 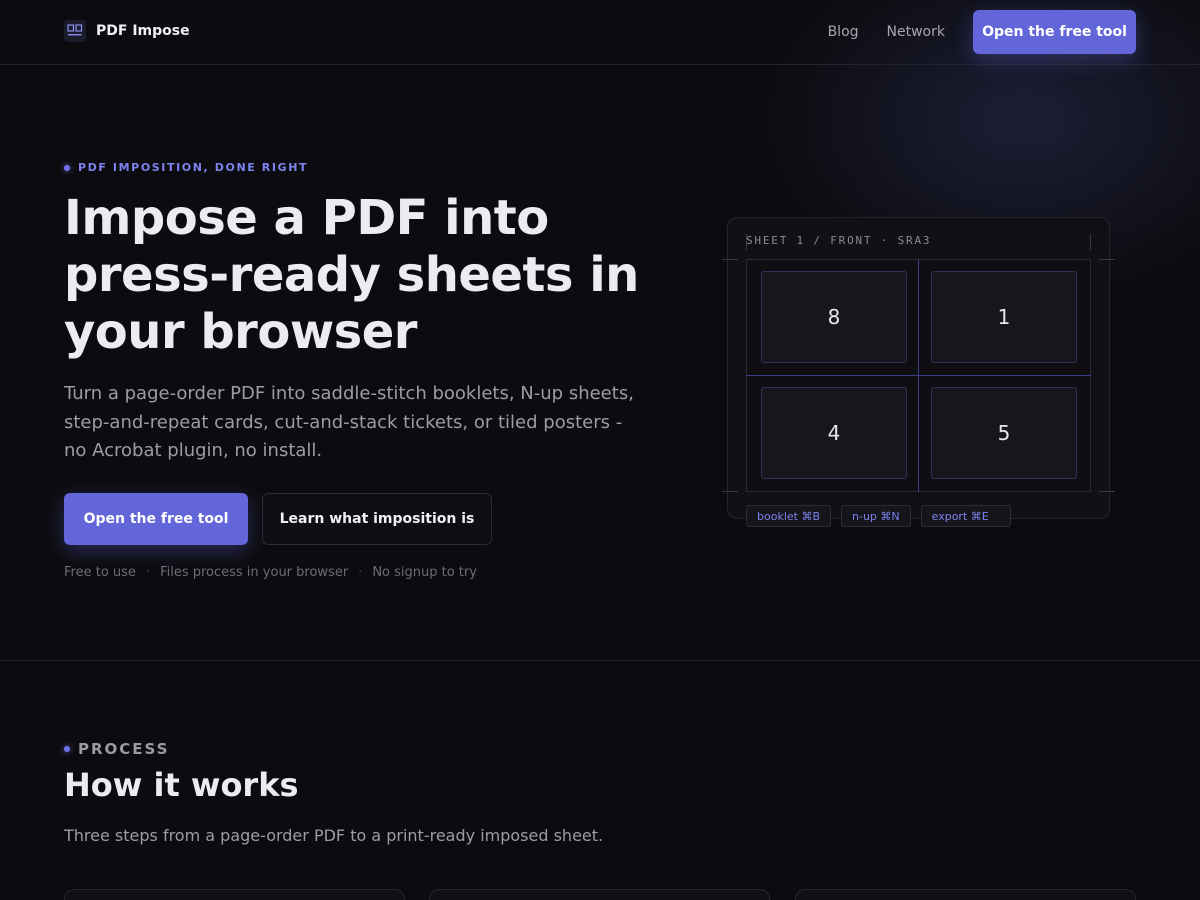 I want to click on learn-imposition-button: Learn what imposition is, so click(x=377, y=519).